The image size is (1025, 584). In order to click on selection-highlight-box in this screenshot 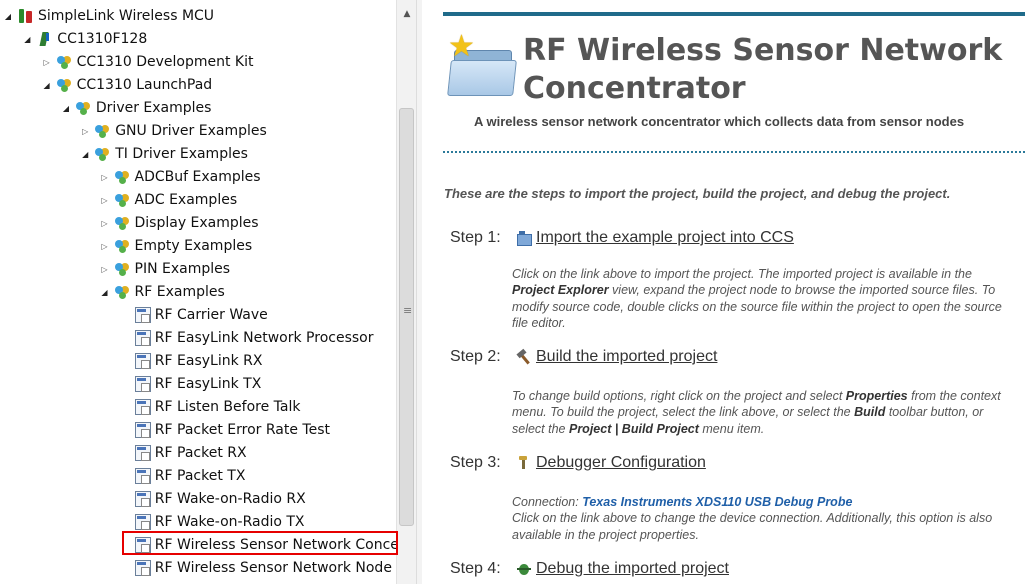, I will do `click(260, 543)`.